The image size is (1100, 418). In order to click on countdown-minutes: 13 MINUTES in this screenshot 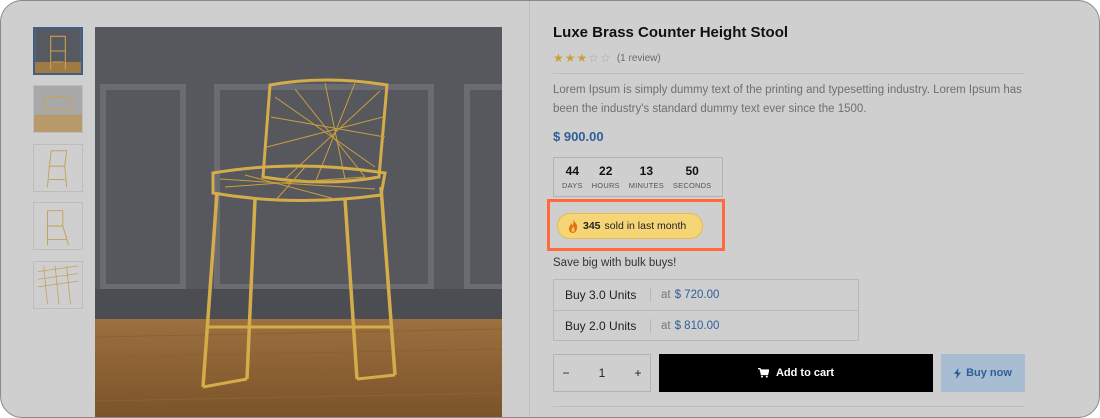, I will do `click(646, 177)`.